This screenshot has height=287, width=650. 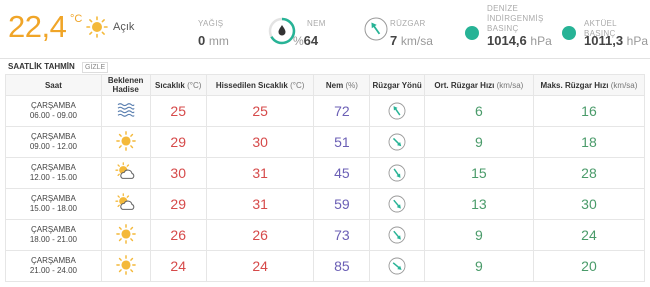 What do you see at coordinates (260, 85) in the screenshot?
I see `col-feels: Hissedilen Sıcaklık (°C)` at bounding box center [260, 85].